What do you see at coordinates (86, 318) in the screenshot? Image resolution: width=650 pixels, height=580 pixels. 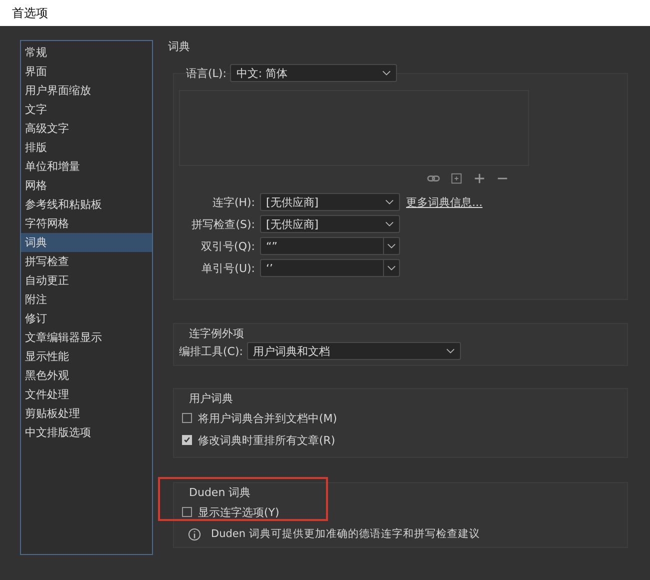 I see `category-item: 修订` at bounding box center [86, 318].